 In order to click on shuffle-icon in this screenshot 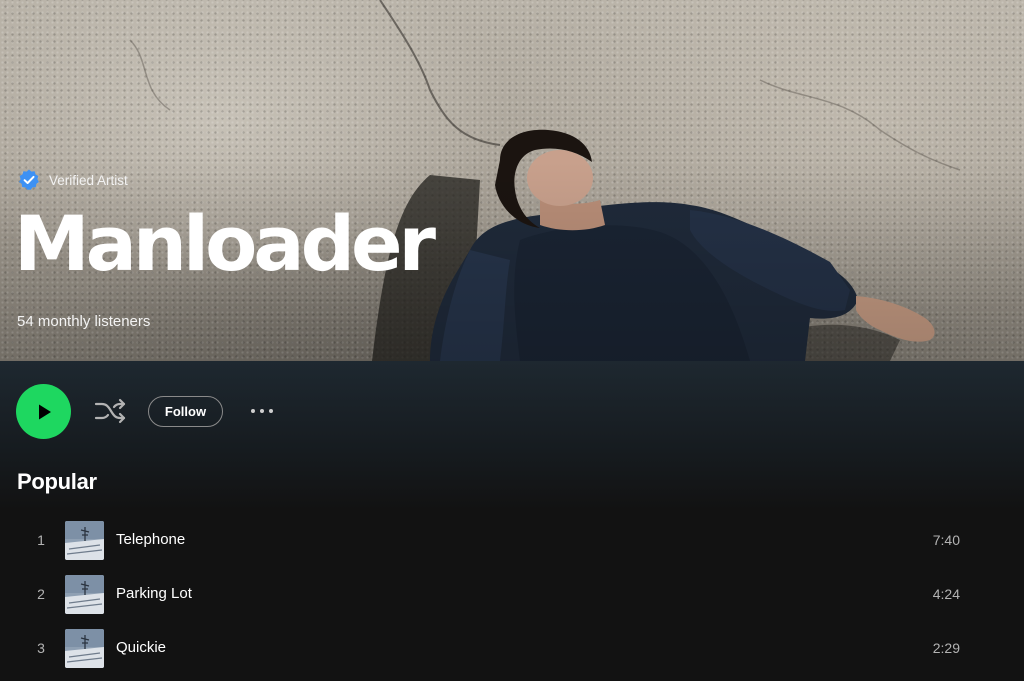, I will do `click(110, 411)`.